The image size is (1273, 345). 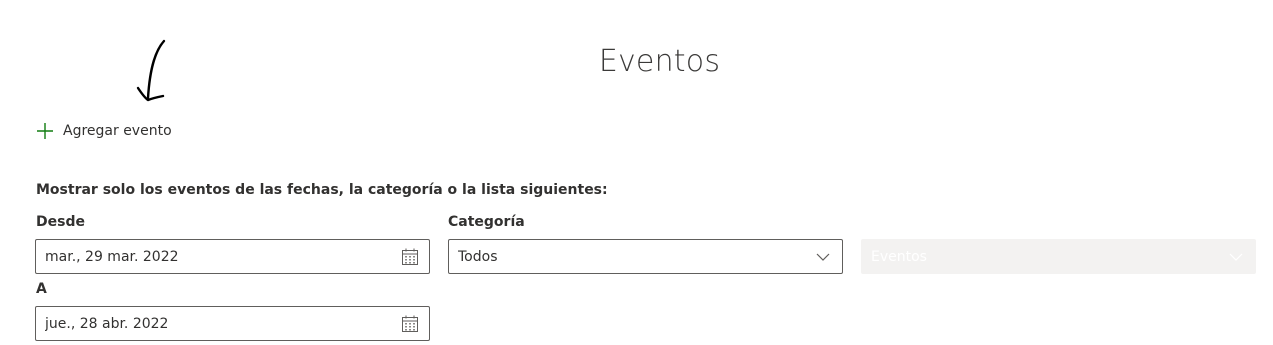 I want to click on list-value: Eventos, so click(x=899, y=256).